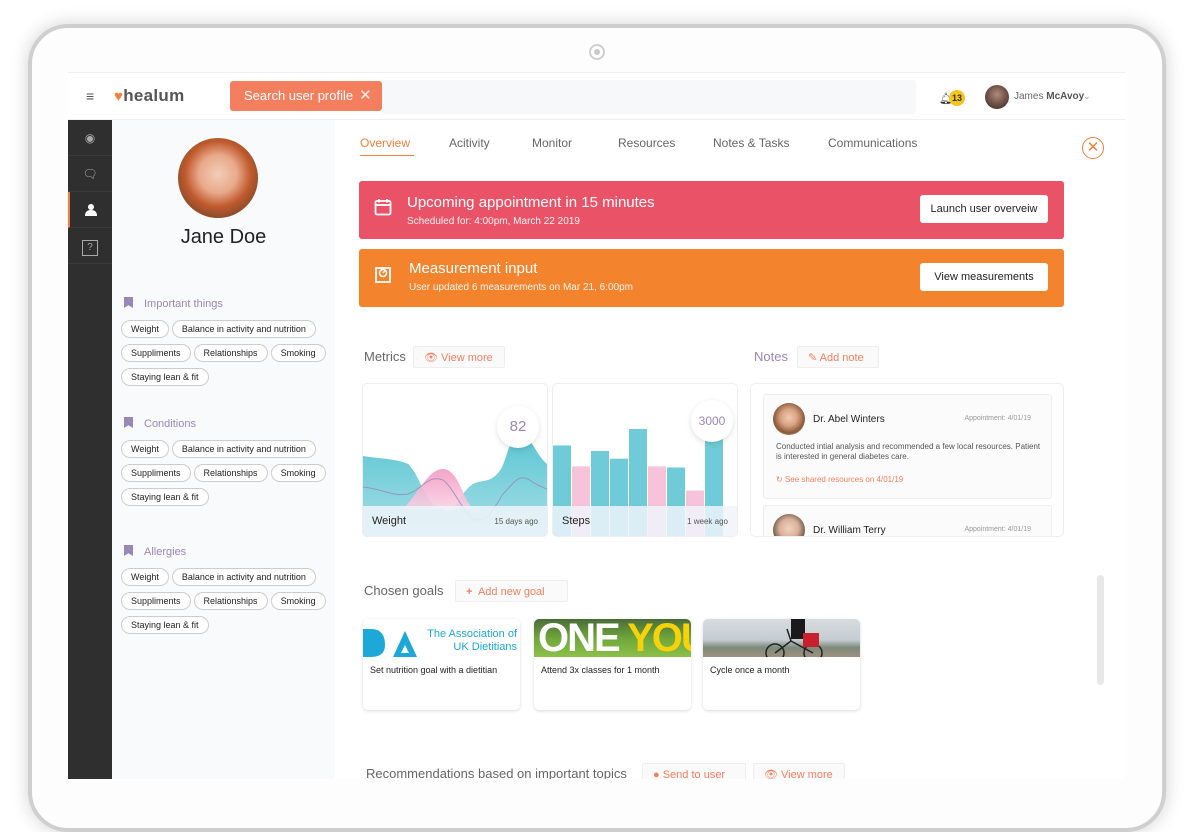  What do you see at coordinates (441, 638) in the screenshot?
I see `goal-image-dietitians: The Association of UK Dietitians` at bounding box center [441, 638].